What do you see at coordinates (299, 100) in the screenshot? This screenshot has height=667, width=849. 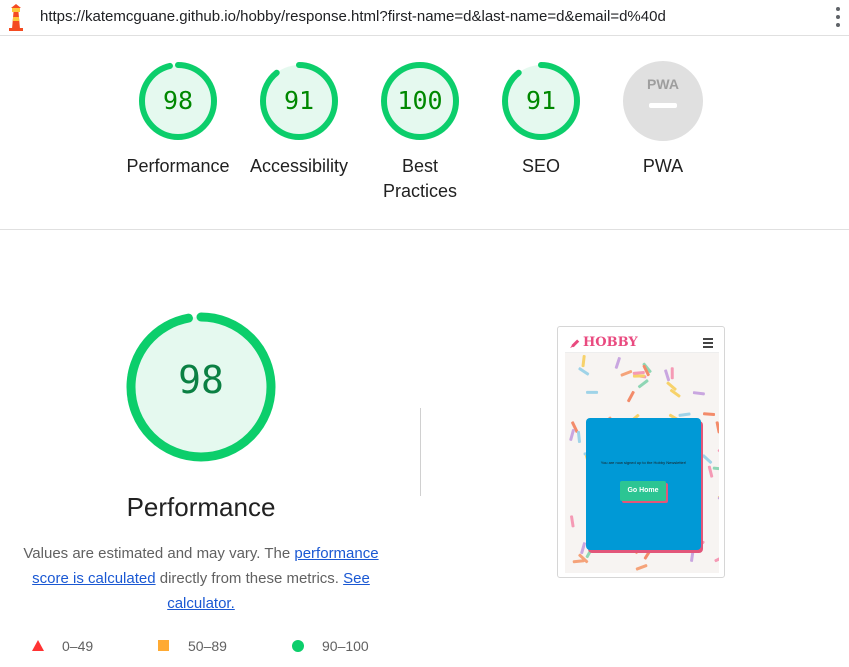 I see `gauge-accessibility-score: 91` at bounding box center [299, 100].